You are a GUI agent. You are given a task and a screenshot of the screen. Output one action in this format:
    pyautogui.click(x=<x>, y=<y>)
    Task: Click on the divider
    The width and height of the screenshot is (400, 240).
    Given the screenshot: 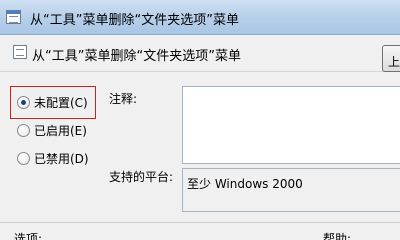 What is the action you would take?
    pyautogui.click(x=200, y=222)
    